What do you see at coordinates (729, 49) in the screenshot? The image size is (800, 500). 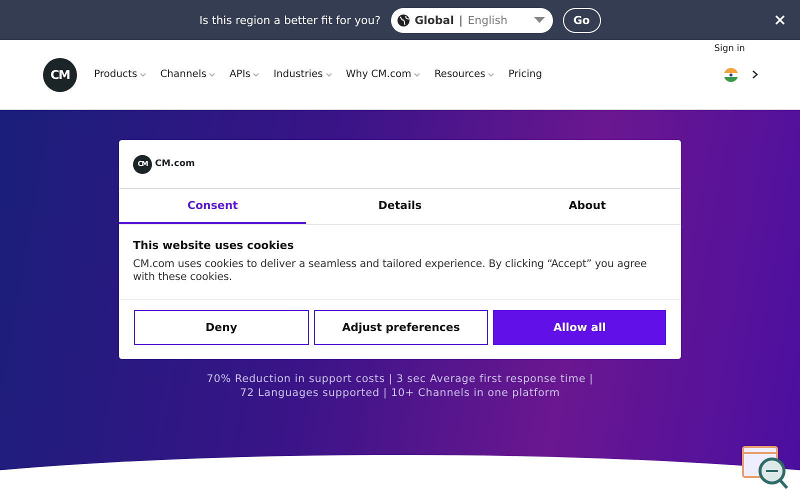 I see `sign-in-link: Sign in` at bounding box center [729, 49].